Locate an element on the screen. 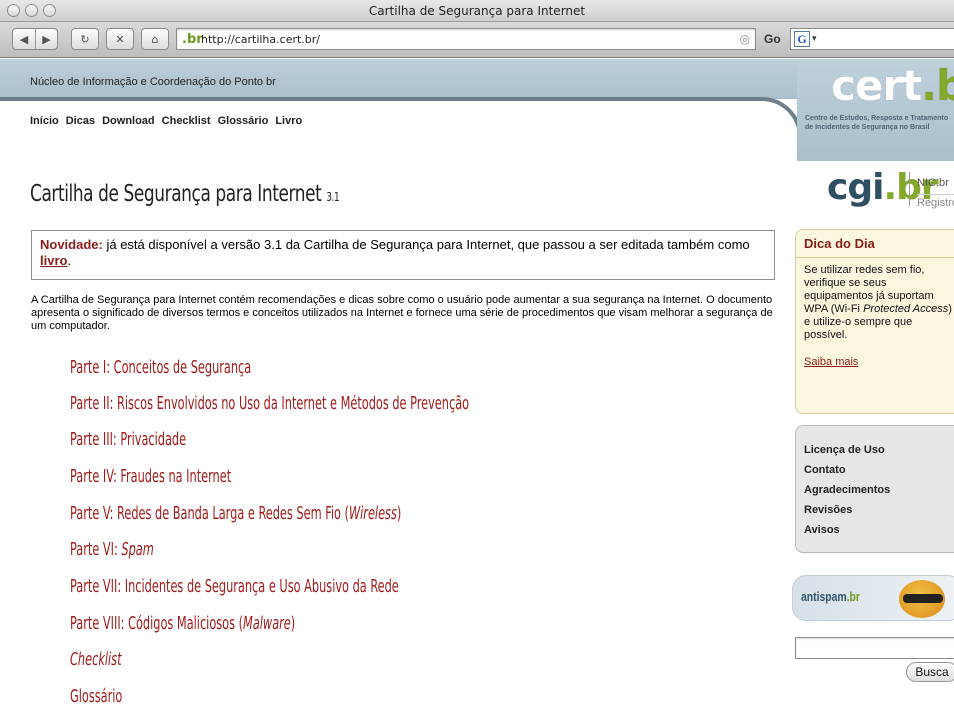 The image size is (954, 722). search-button: Busca is located at coordinates (930, 672).